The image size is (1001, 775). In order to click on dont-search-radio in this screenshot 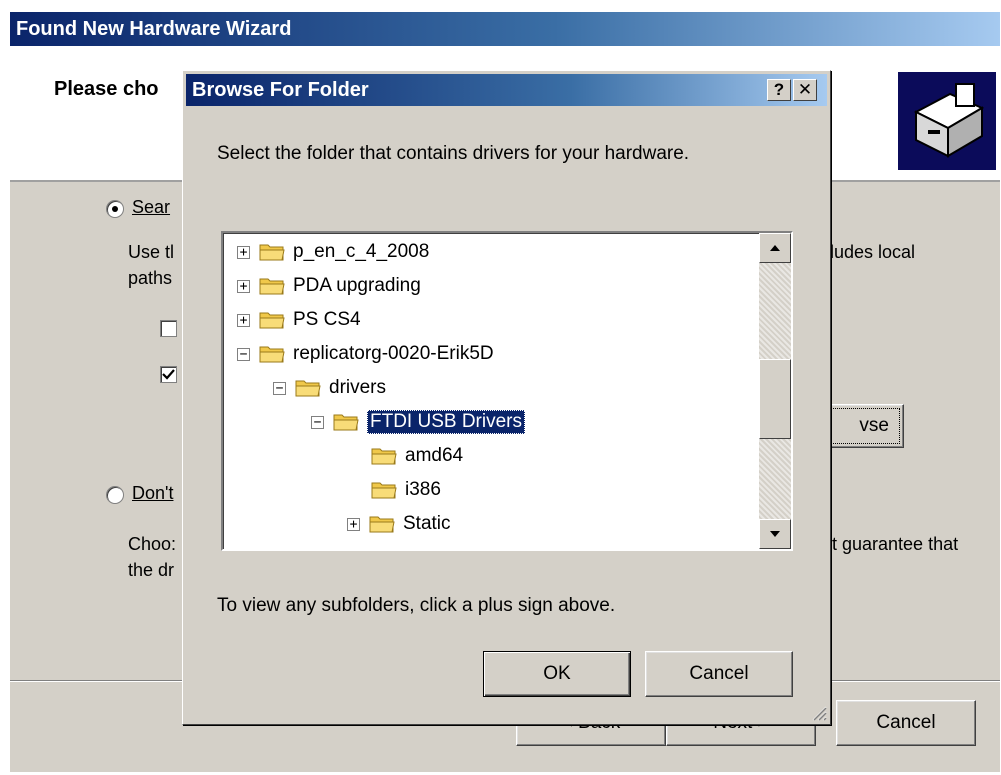, I will do `click(115, 495)`.